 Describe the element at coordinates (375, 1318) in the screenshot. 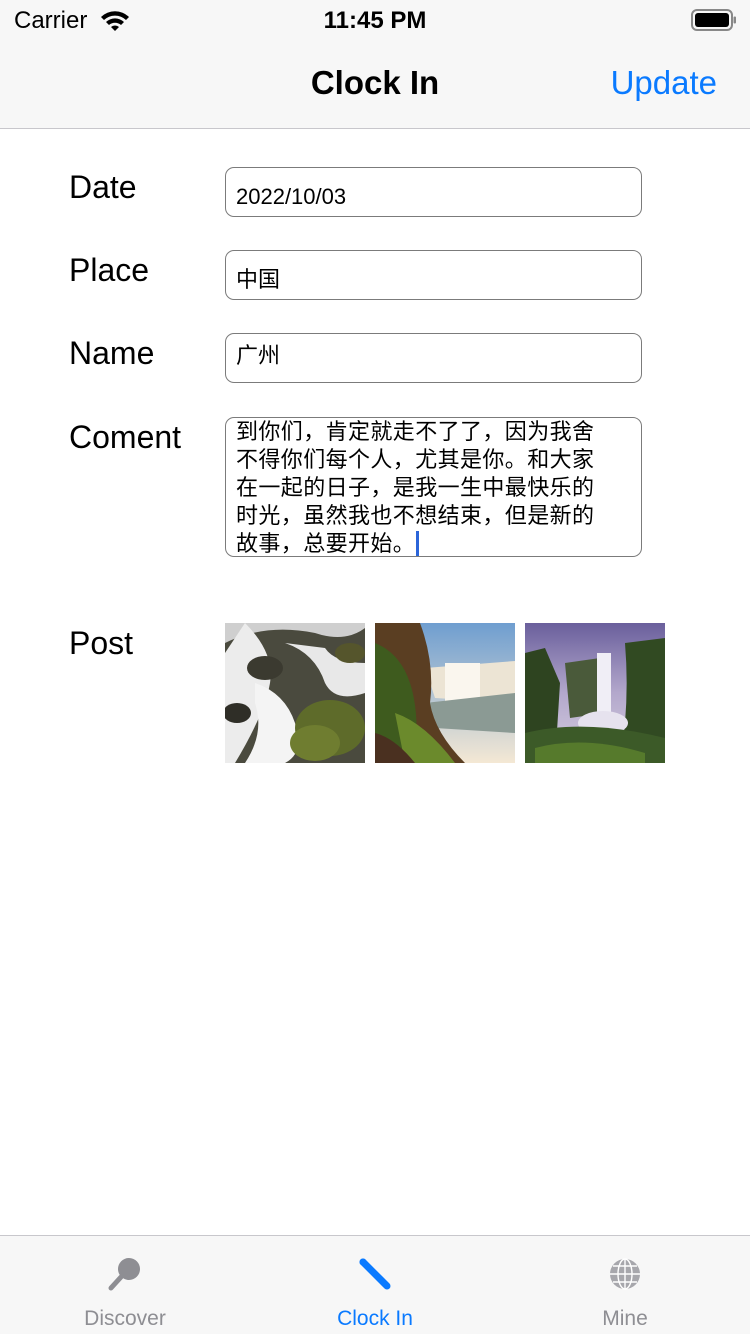

I see `tab-label: Clock In` at that location.